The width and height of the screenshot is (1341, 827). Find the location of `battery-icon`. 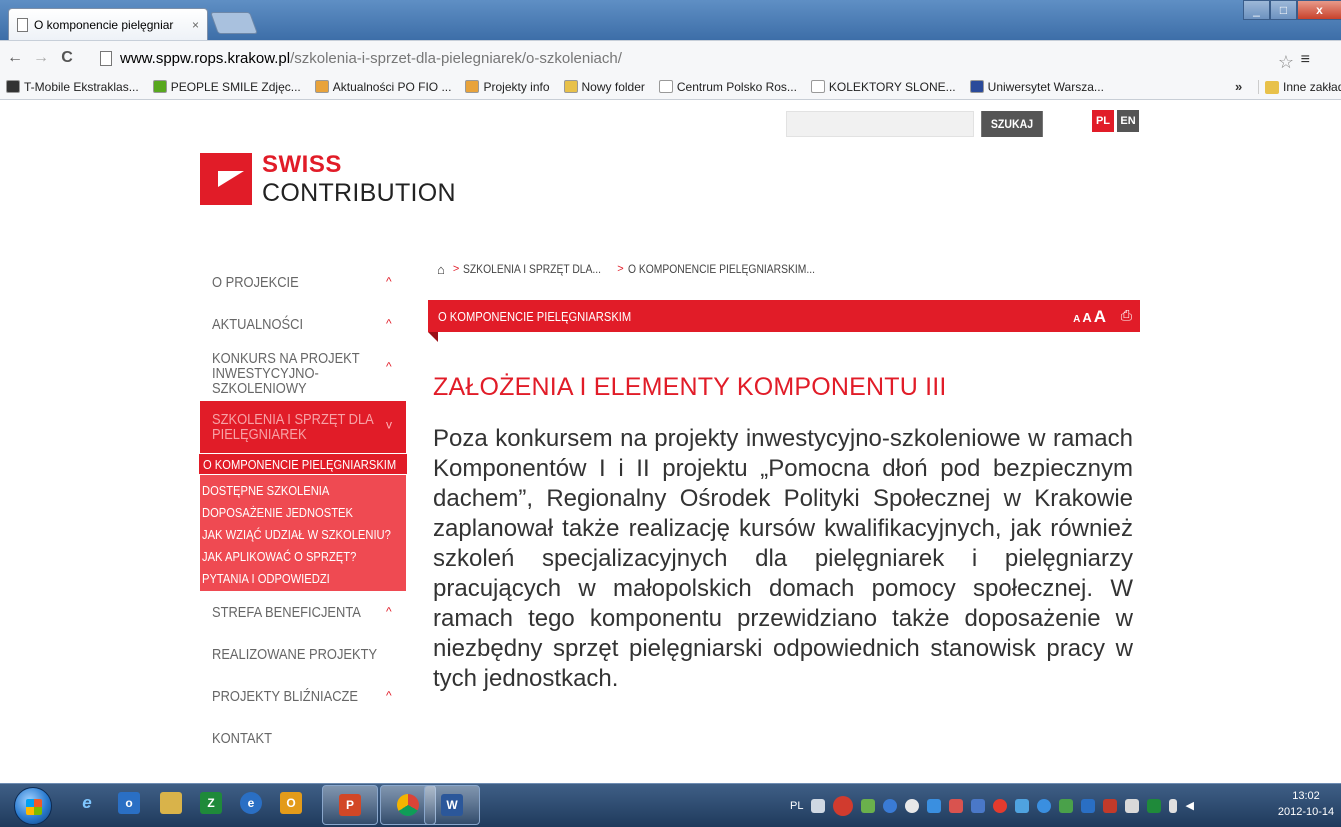

battery-icon is located at coordinates (1173, 806).